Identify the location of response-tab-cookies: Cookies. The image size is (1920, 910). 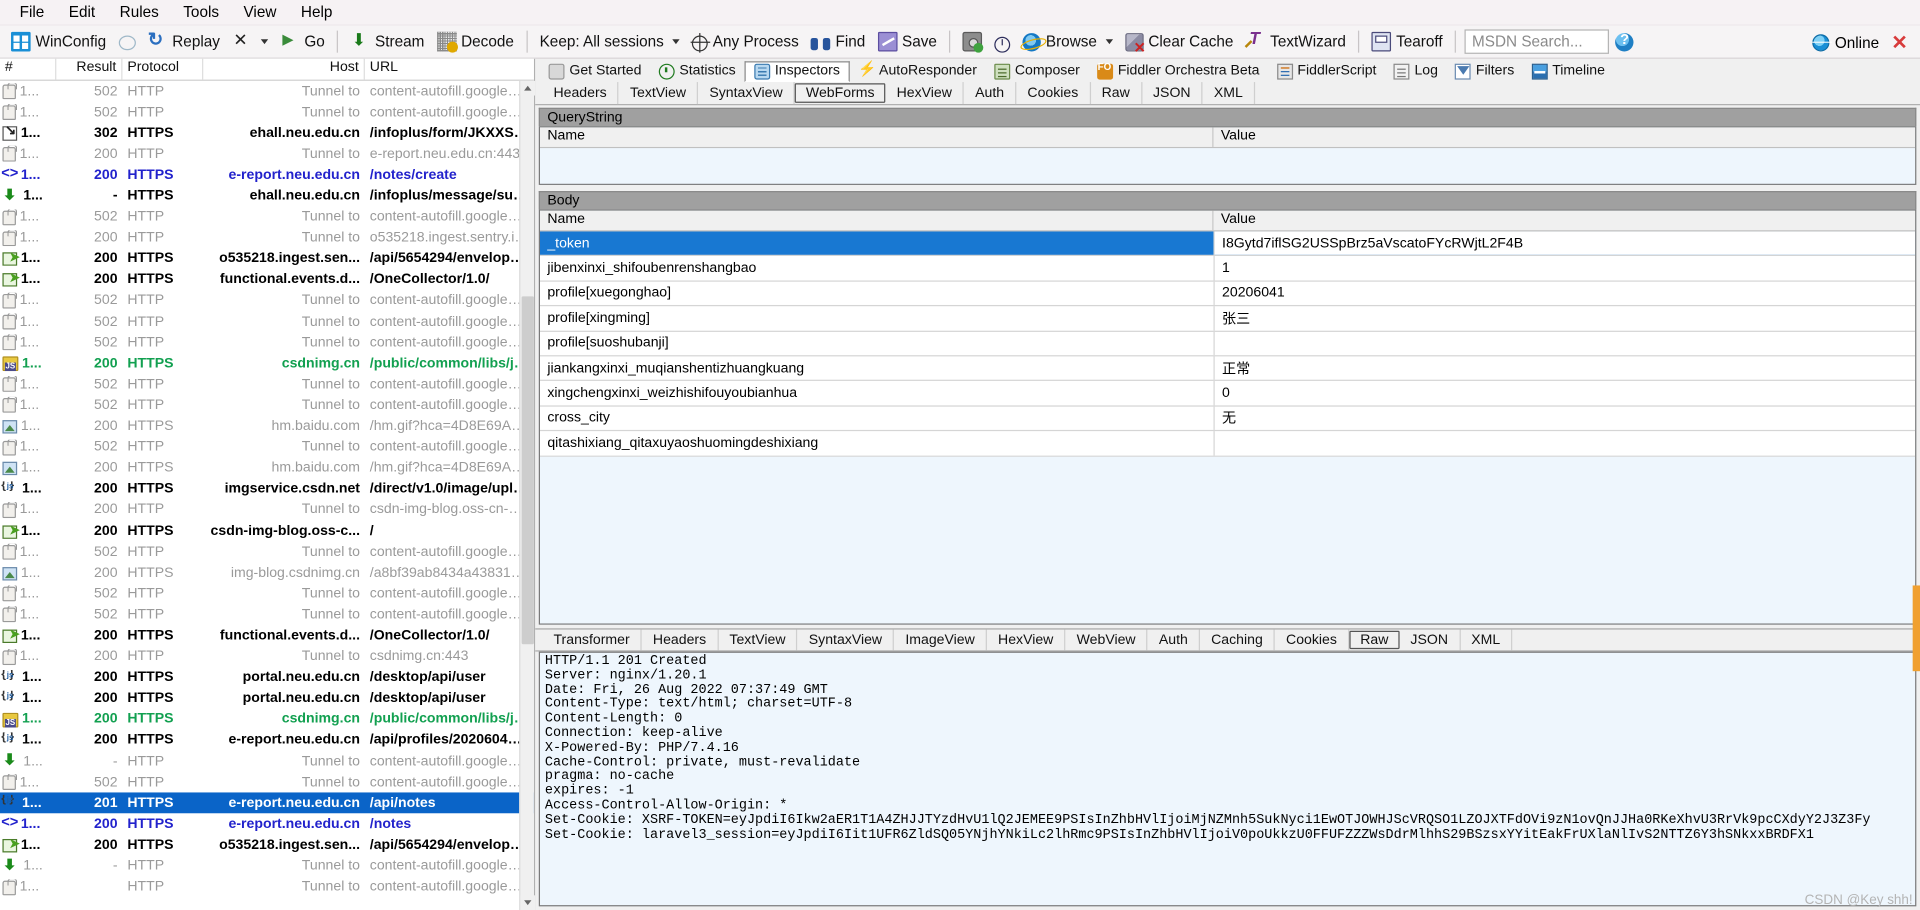
(1312, 640).